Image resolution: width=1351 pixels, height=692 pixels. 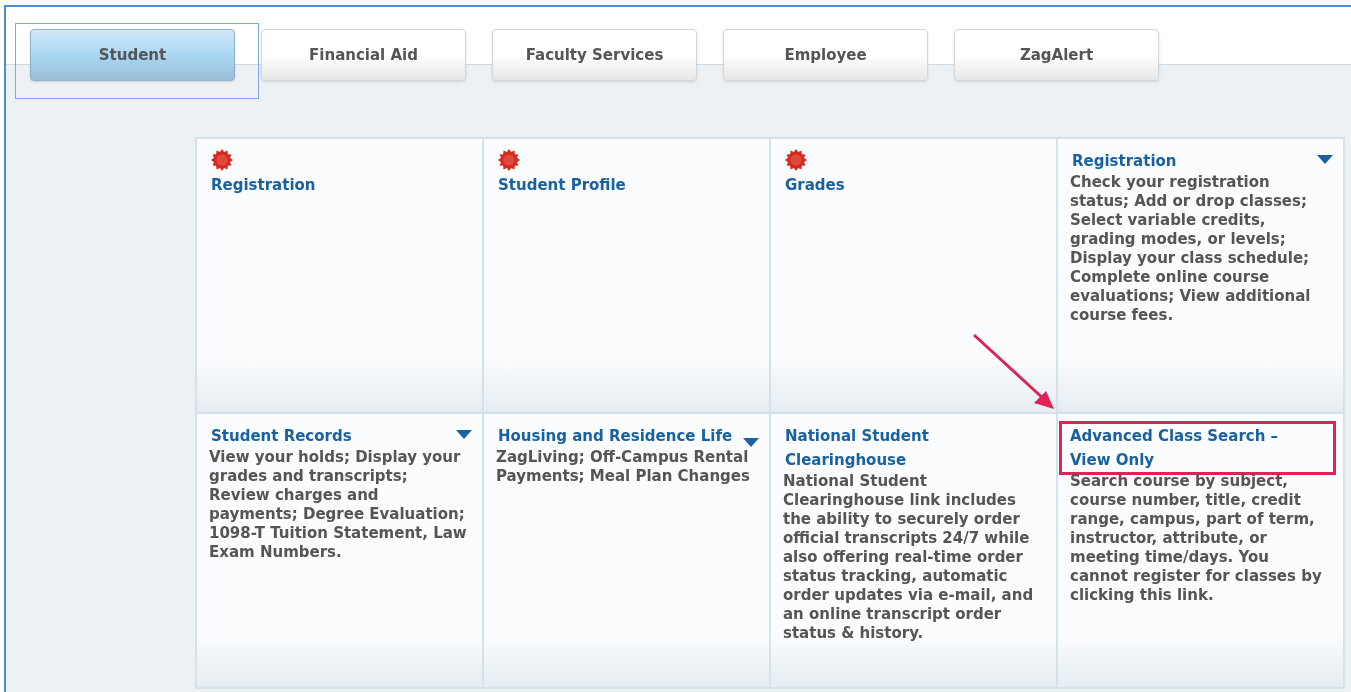 What do you see at coordinates (338, 505) in the screenshot?
I see `tile-description: View your holds; Display your grades and transcripts; Review charges and payments; Degree Evaluation; 1098-T Tuition Statement, Law Exam Numbers.` at bounding box center [338, 505].